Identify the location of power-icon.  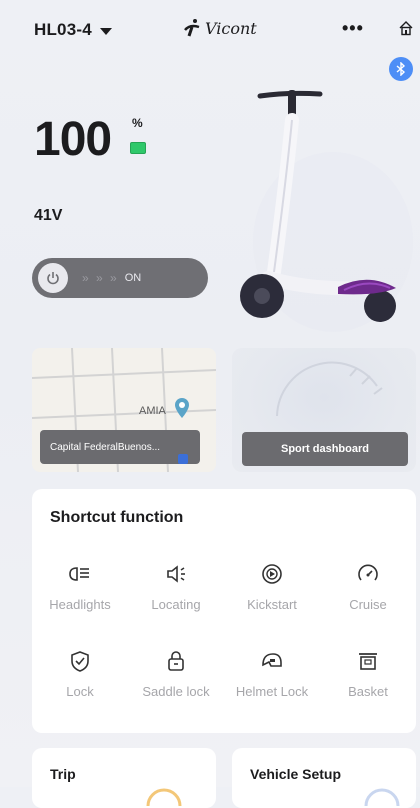
(53, 278).